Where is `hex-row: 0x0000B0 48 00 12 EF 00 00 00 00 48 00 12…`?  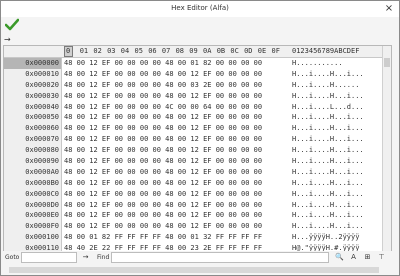
hex-row: 0x0000B0 48 00 12 EF 00 00 00 00 48 00 12… is located at coordinates (197, 183).